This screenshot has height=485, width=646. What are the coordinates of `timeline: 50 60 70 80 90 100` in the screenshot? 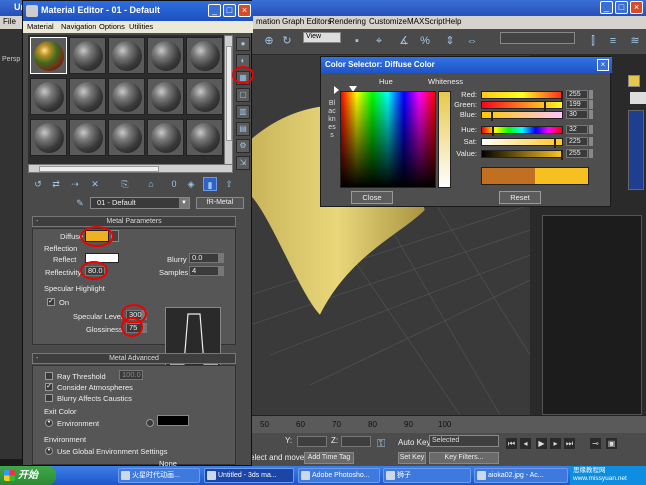 It's located at (448, 424).